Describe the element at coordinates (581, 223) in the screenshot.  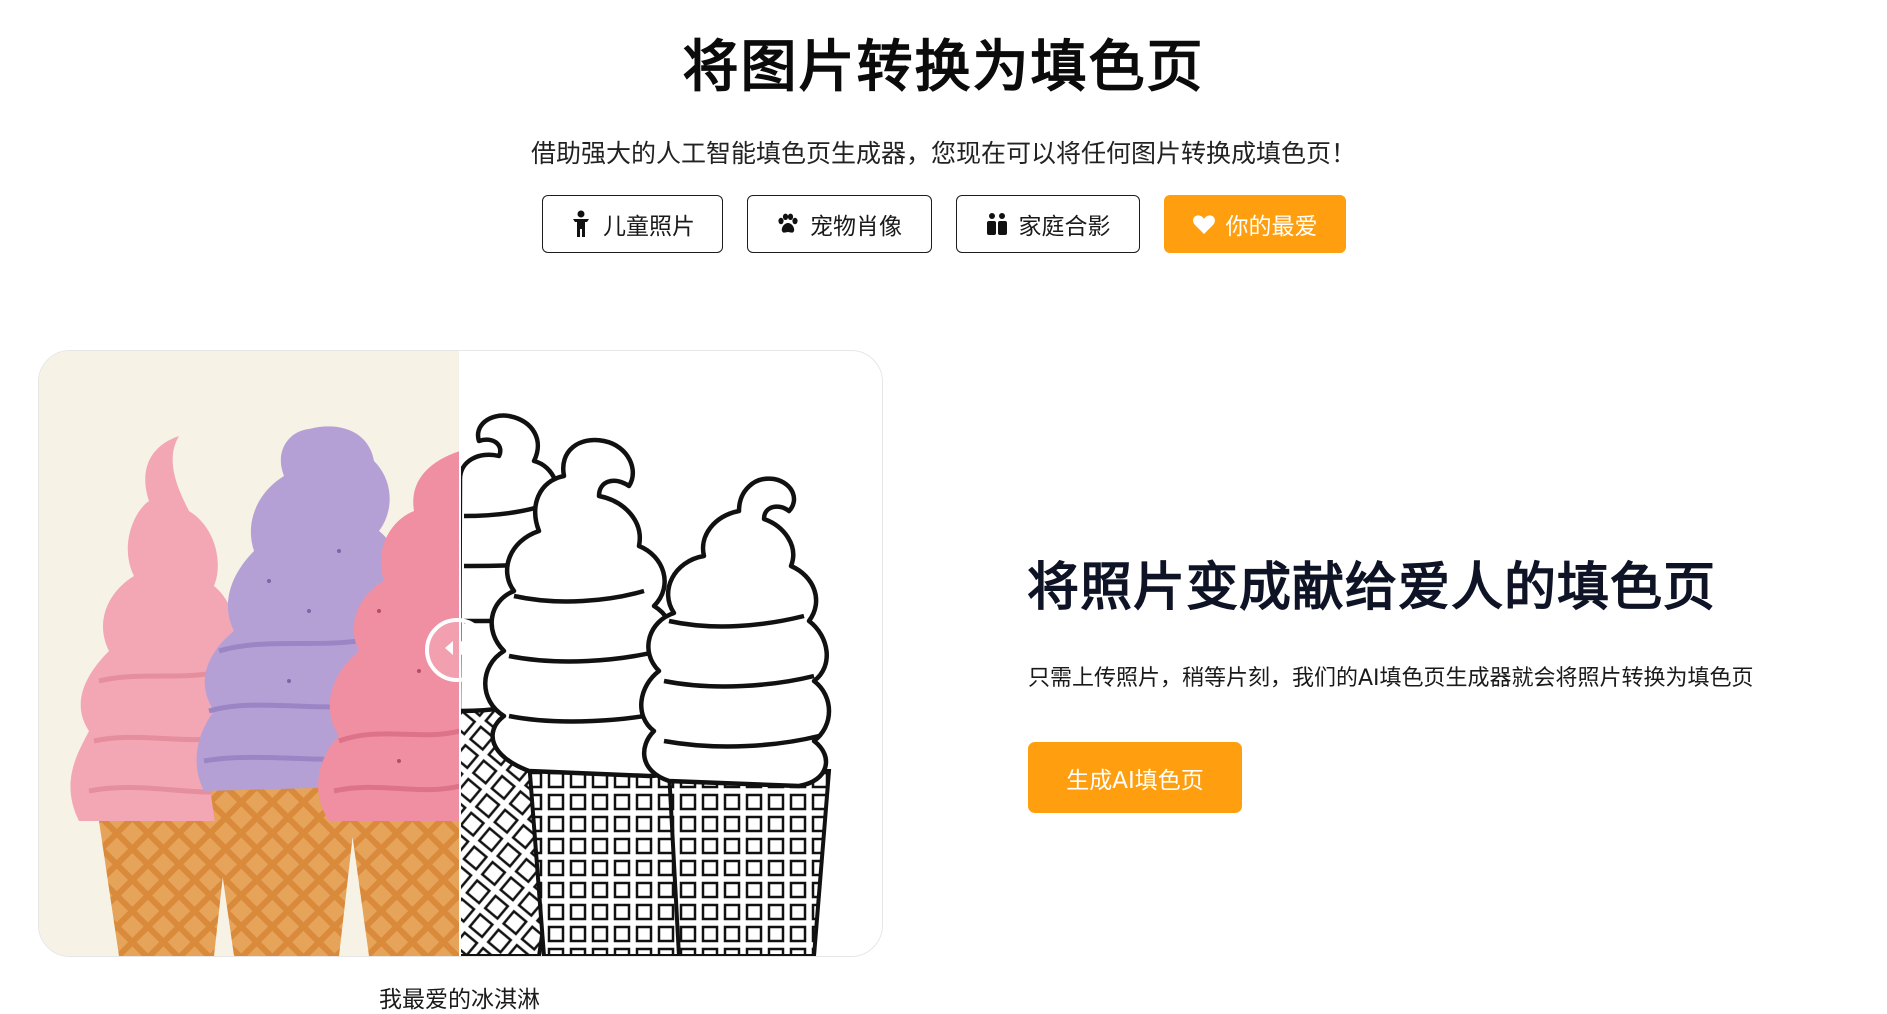
I see `child-icon` at that location.